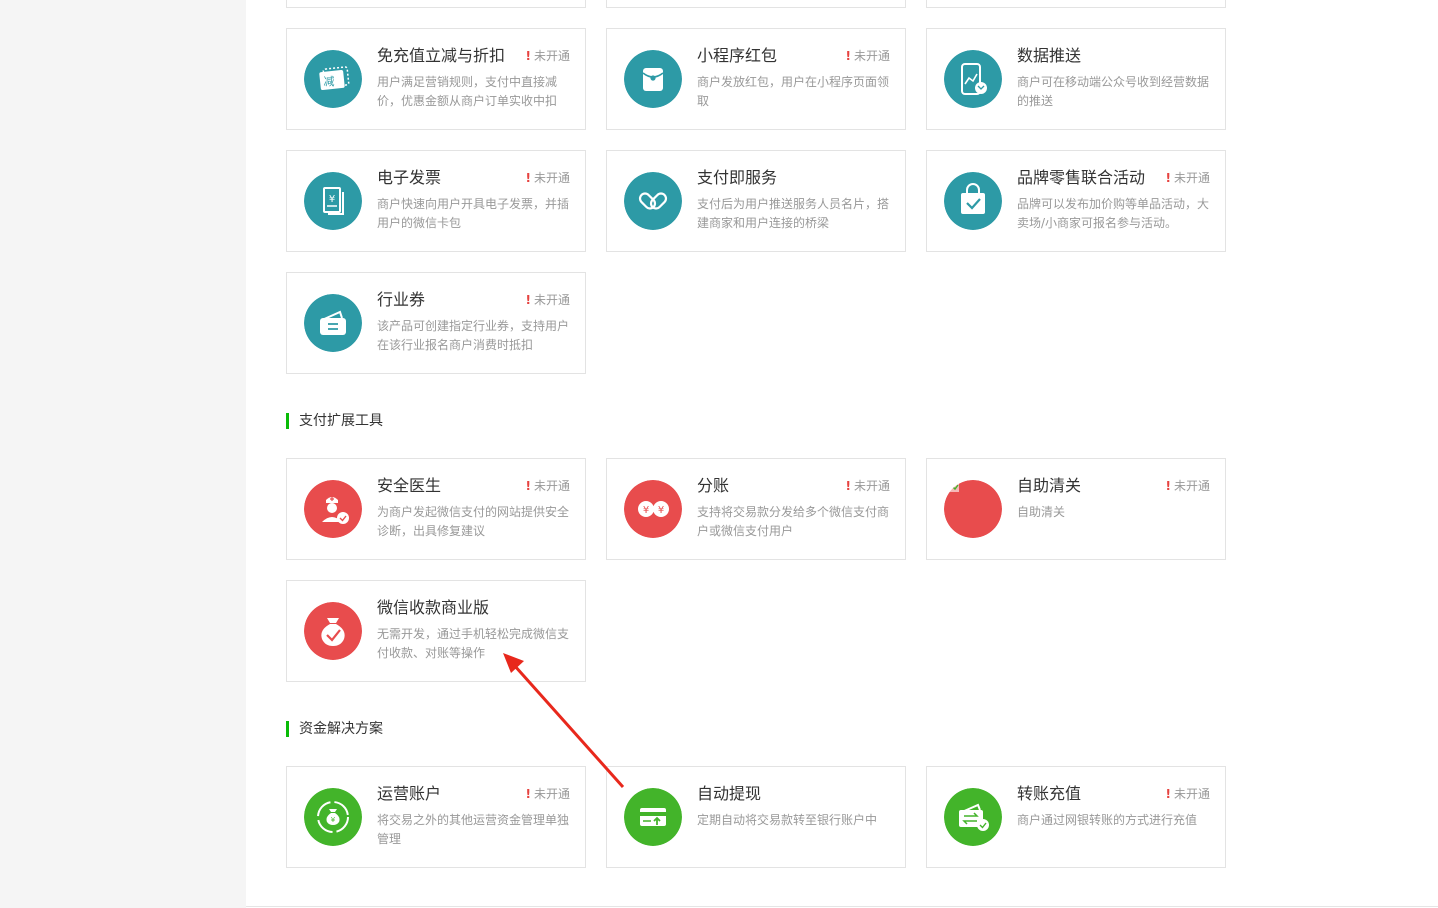 The height and width of the screenshot is (908, 1438). Describe the element at coordinates (409, 177) in the screenshot. I see `card-title: 电子发票` at that location.